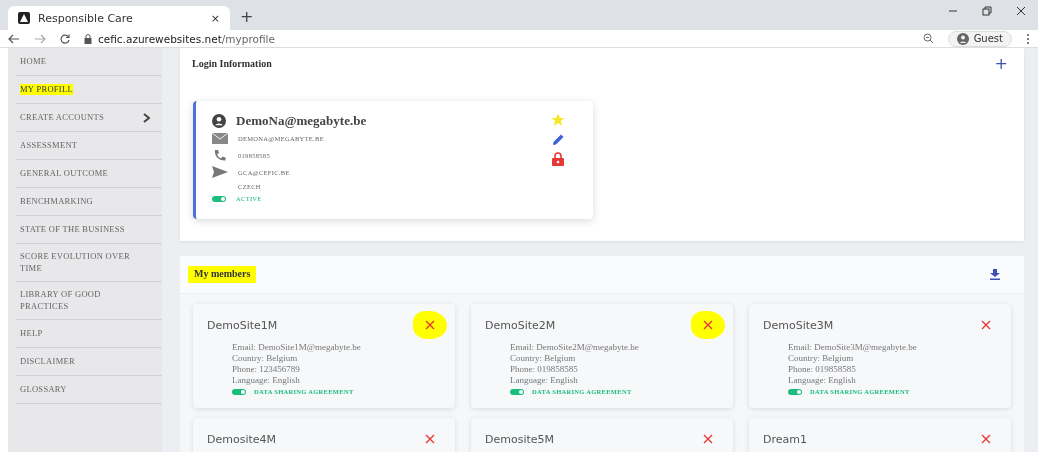 The width and height of the screenshot is (1038, 452). Describe the element at coordinates (242, 439) in the screenshot. I see `member-name: Demosite4M` at that location.